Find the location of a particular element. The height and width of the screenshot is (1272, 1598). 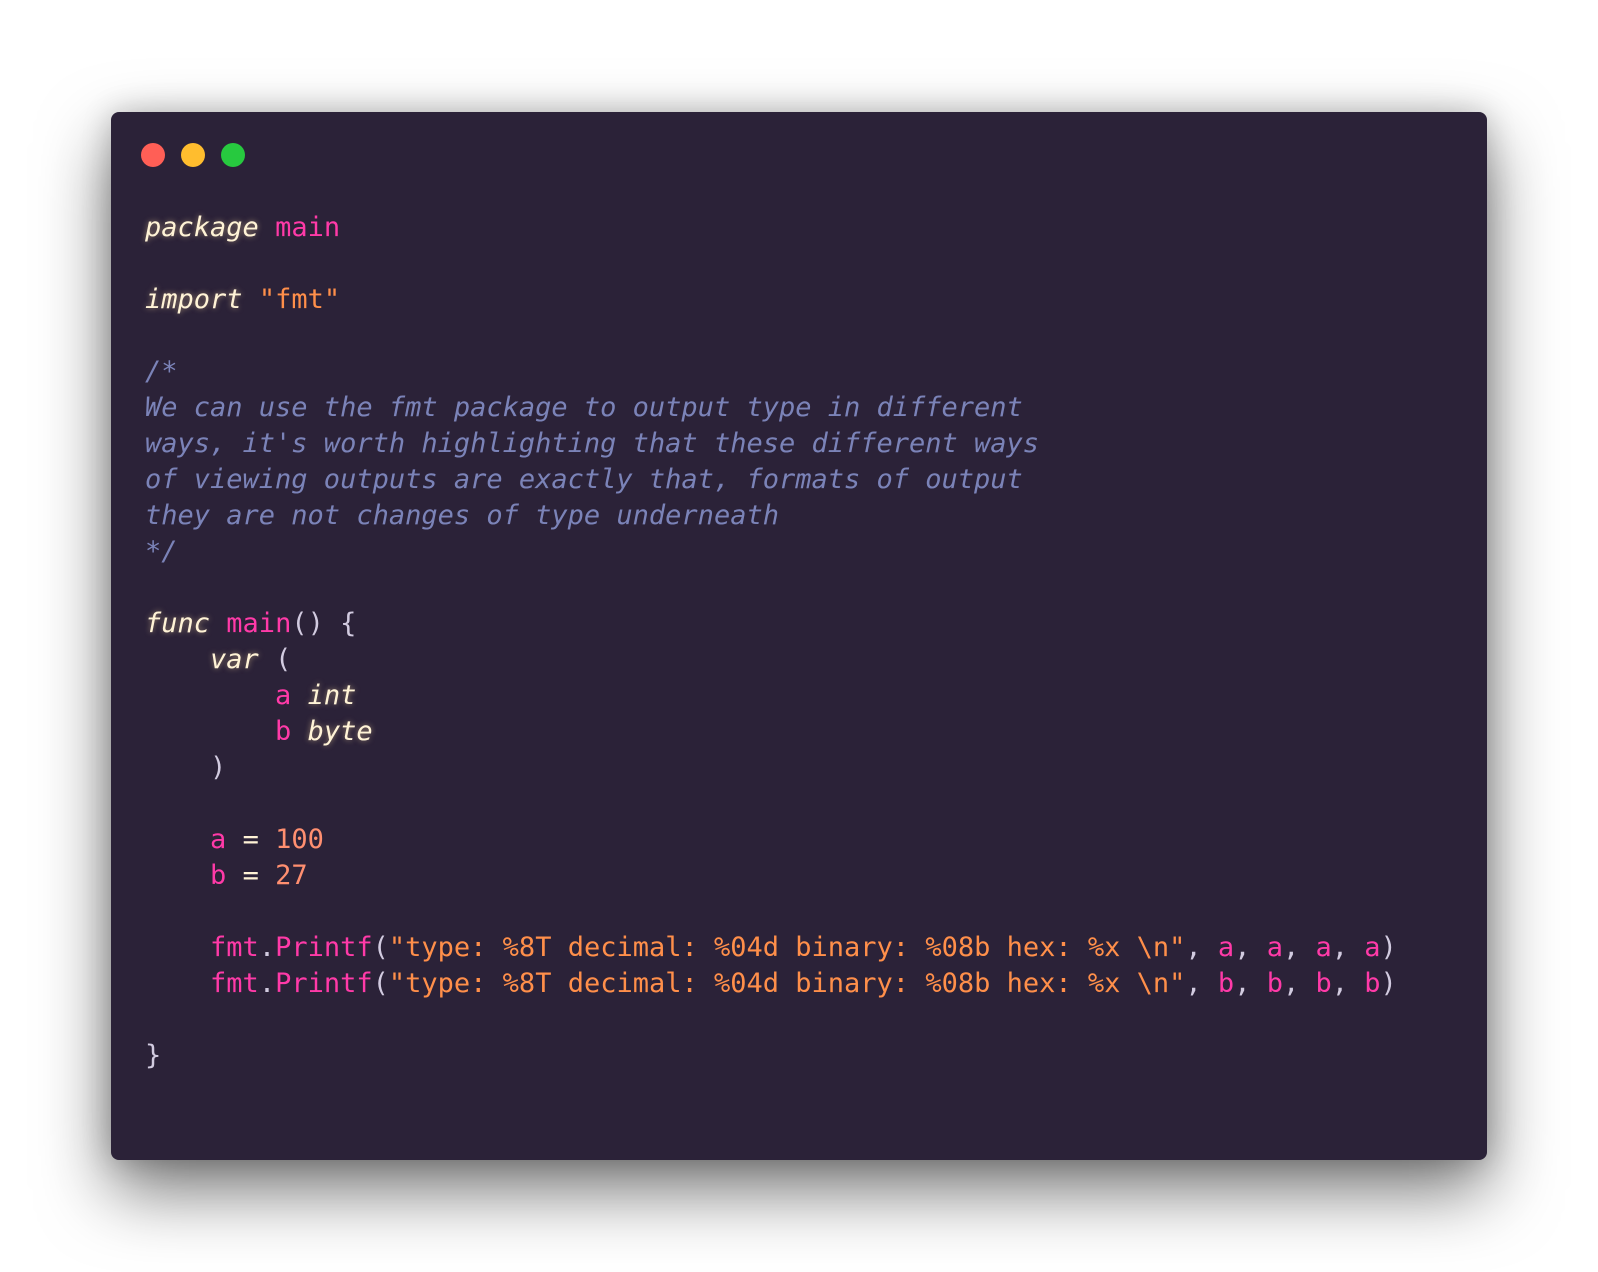

type-keyword: byte is located at coordinates (340, 731).